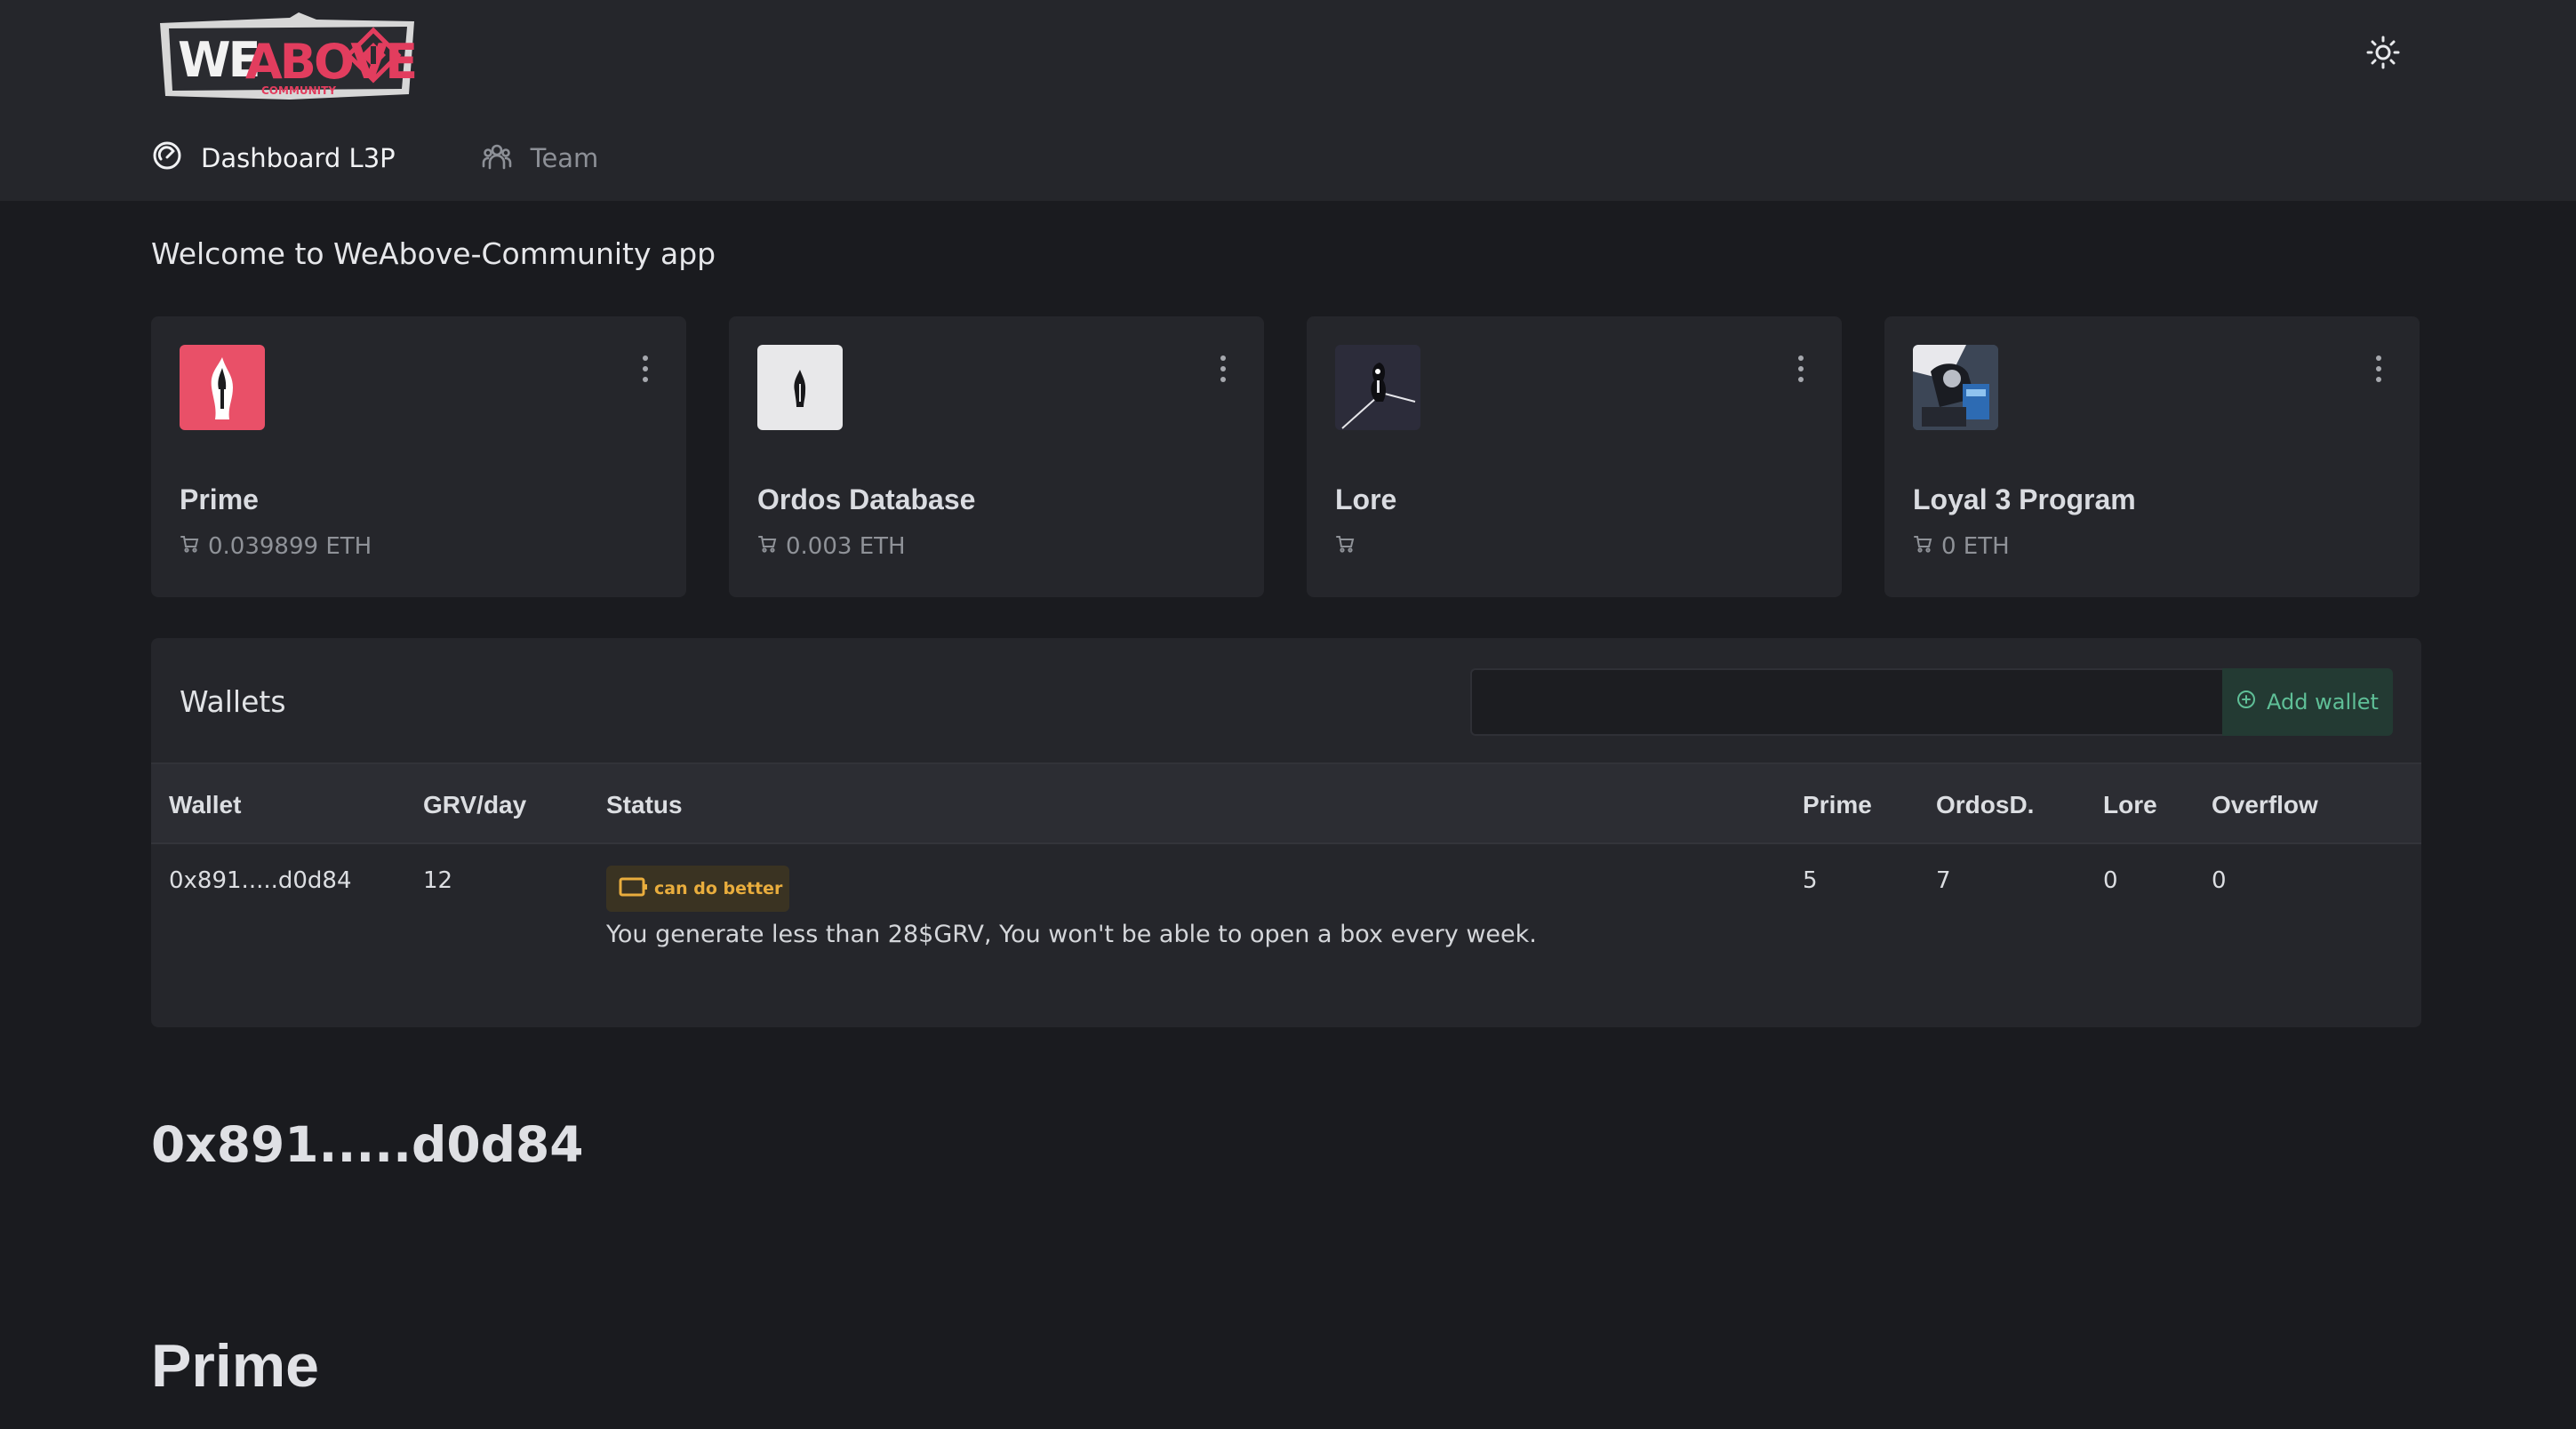  What do you see at coordinates (2246, 702) in the screenshot?
I see `plus-circle-icon` at bounding box center [2246, 702].